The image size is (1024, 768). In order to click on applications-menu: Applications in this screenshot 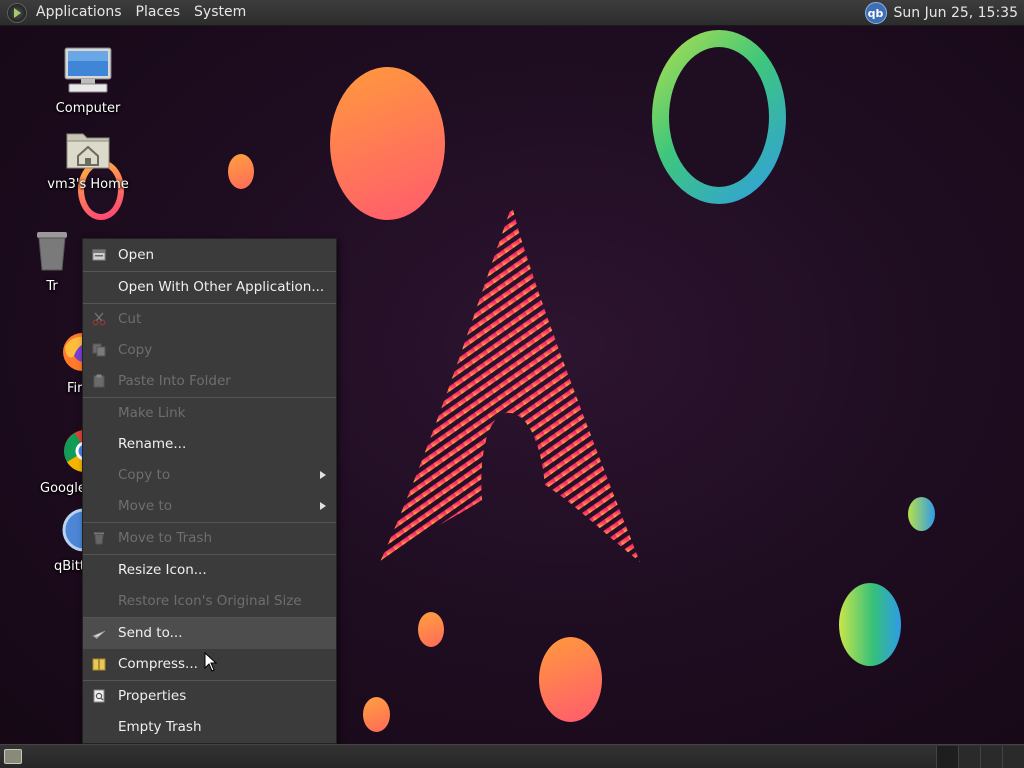, I will do `click(79, 12)`.